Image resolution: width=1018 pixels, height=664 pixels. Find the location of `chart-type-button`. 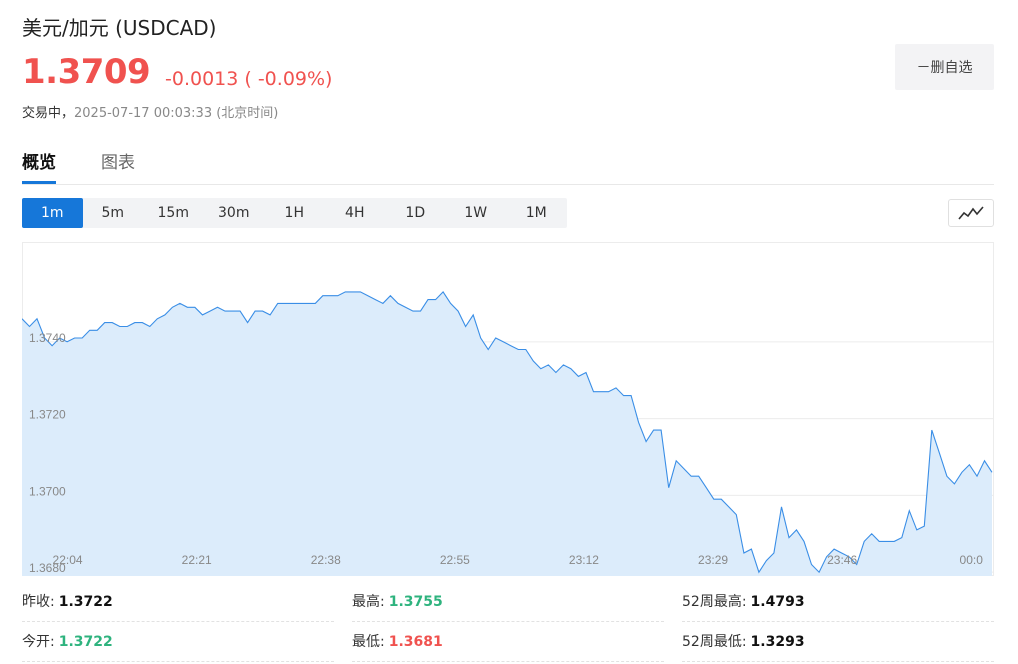

chart-type-button is located at coordinates (971, 213).